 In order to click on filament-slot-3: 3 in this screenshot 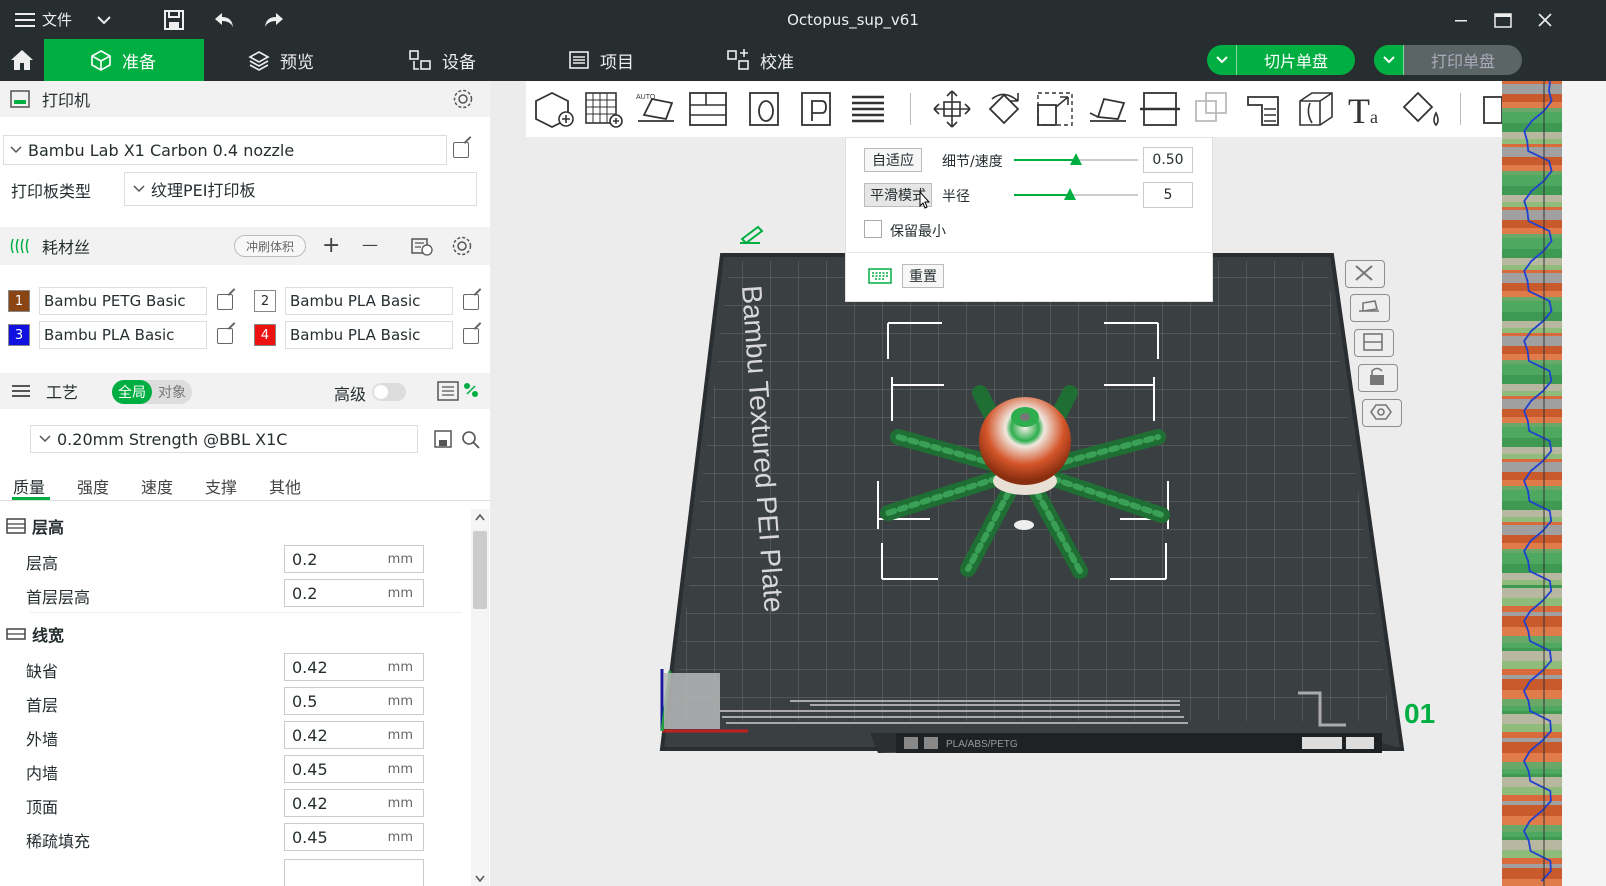, I will do `click(19, 335)`.